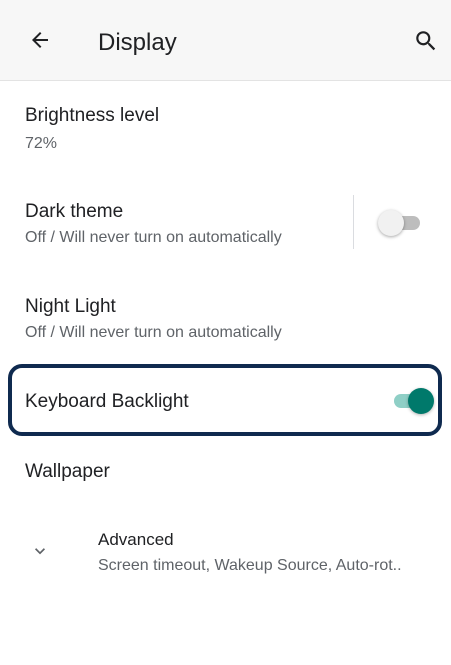 This screenshot has height=665, width=451. What do you see at coordinates (153, 332) in the screenshot?
I see `night-light-summary: Off / Will never turn on automatically` at bounding box center [153, 332].